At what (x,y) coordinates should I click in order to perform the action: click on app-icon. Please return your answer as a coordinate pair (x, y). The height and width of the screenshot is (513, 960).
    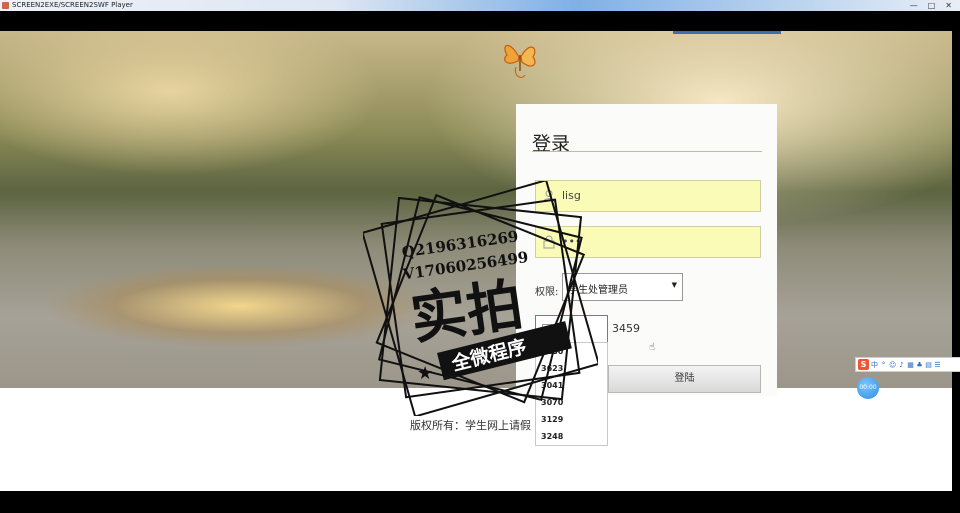
    Looking at the image, I should click on (5, 5).